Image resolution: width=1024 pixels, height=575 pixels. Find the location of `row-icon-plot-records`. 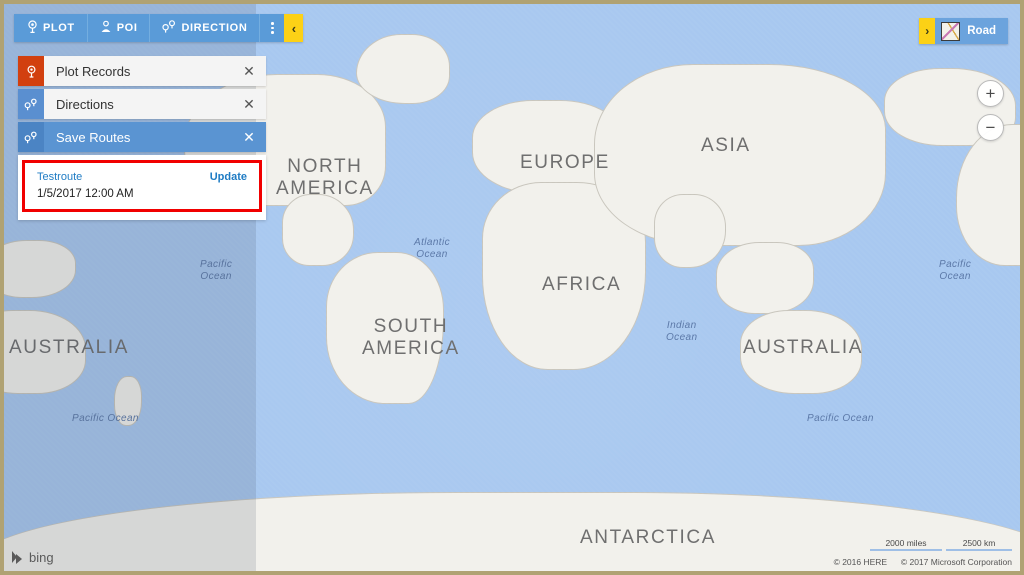

row-icon-plot-records is located at coordinates (31, 71).